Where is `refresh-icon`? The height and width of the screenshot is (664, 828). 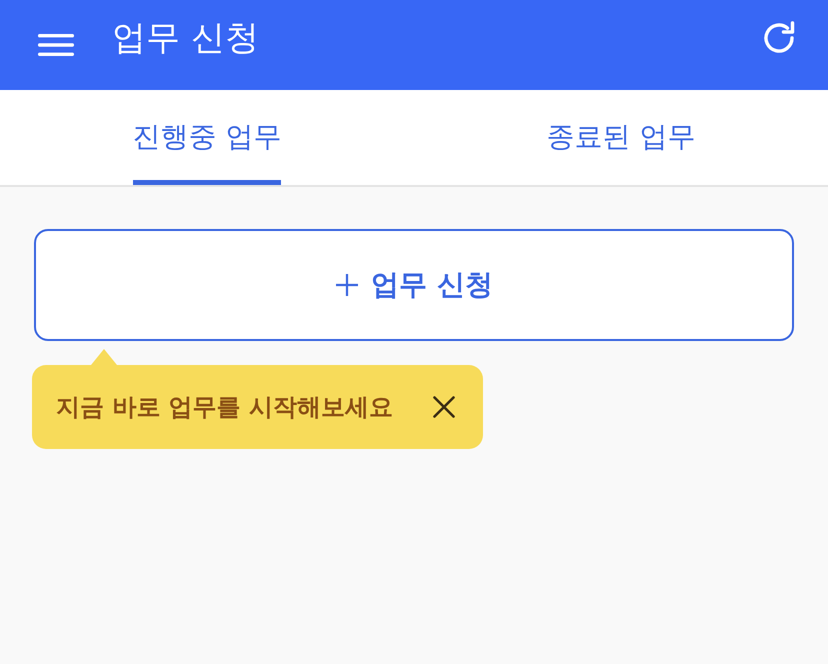
refresh-icon is located at coordinates (779, 38).